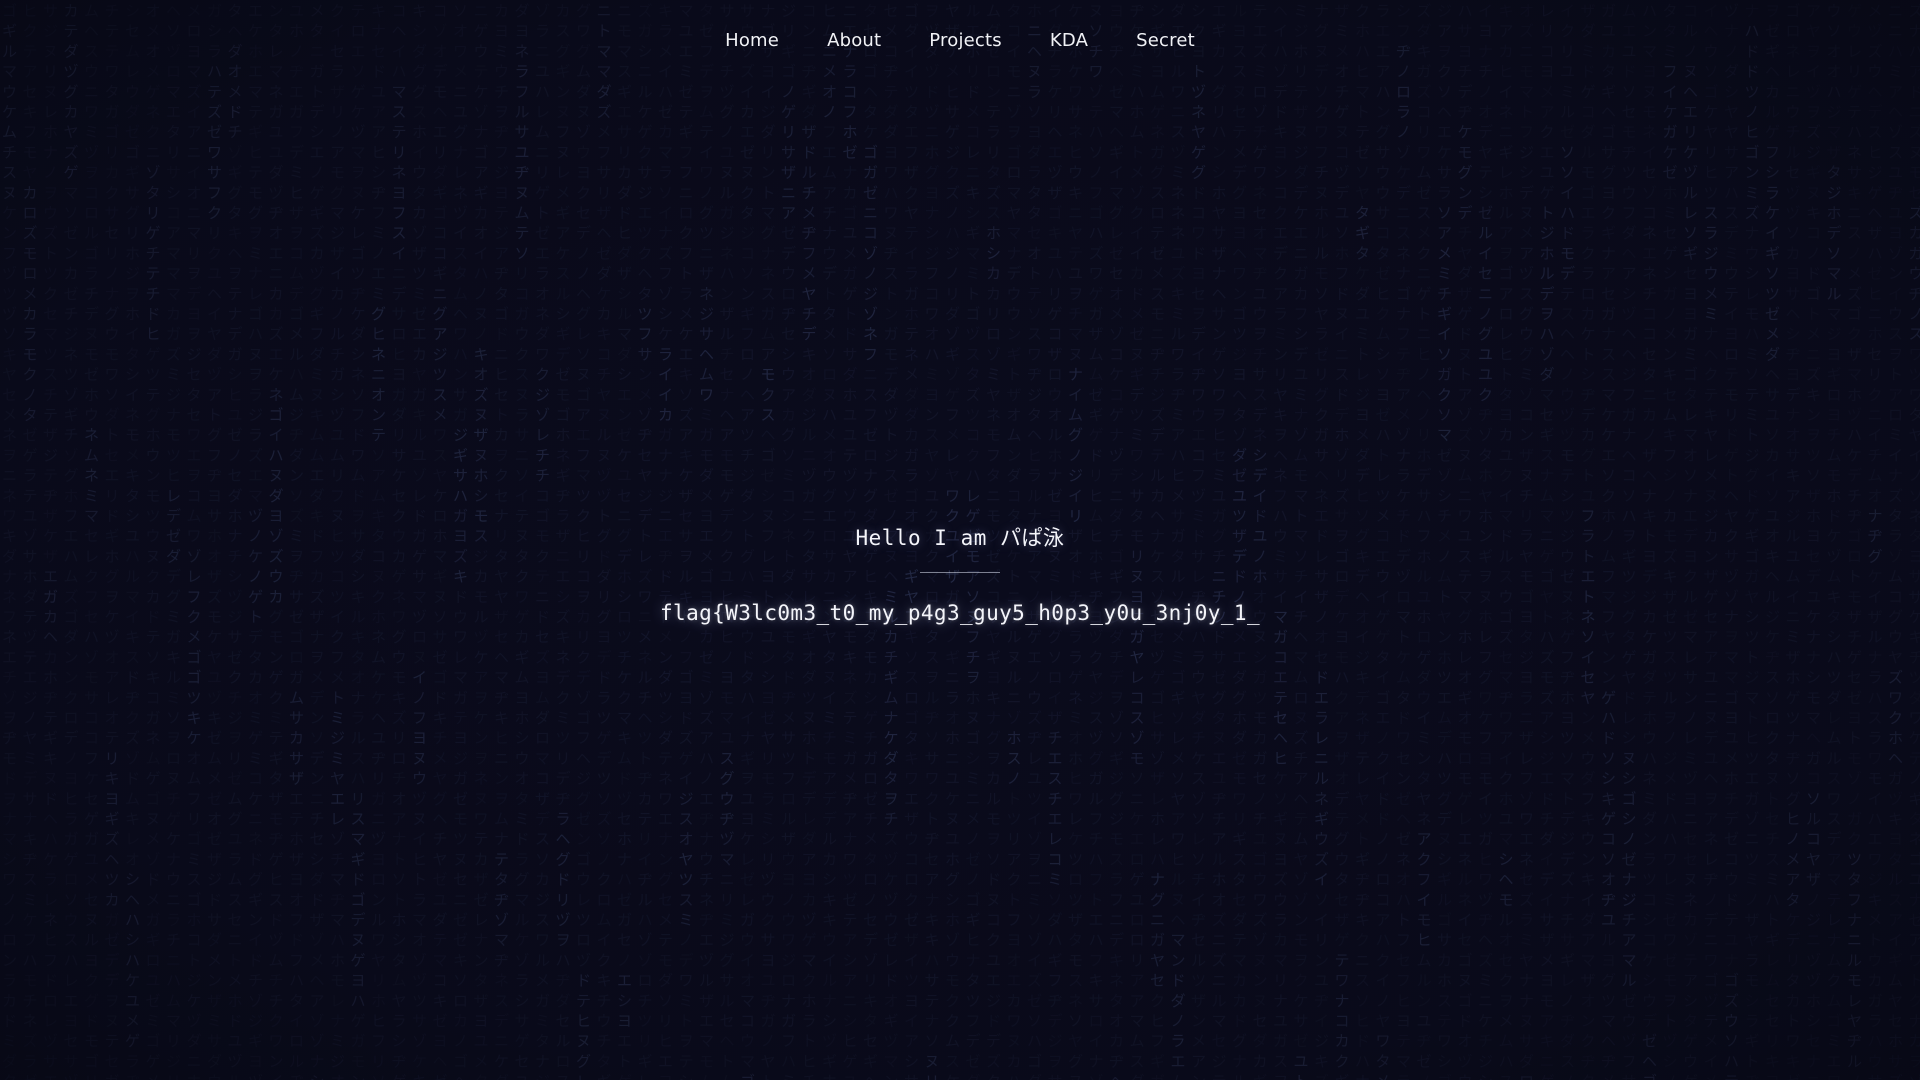 This screenshot has width=1920, height=1080. Describe the element at coordinates (1075, 779) in the screenshot. I see `matrix-glyph: ヒ` at that location.